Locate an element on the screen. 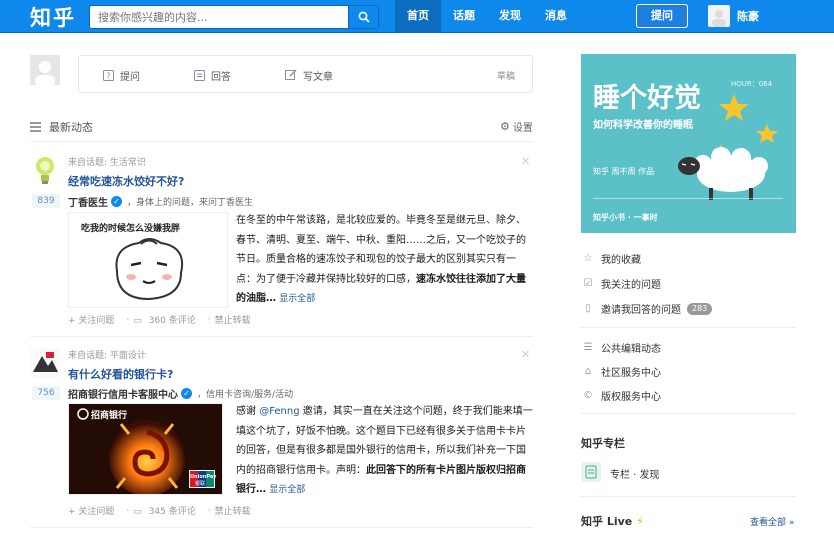 The height and width of the screenshot is (533, 834). live-heading: 知乎 Live ⚡ is located at coordinates (612, 521).